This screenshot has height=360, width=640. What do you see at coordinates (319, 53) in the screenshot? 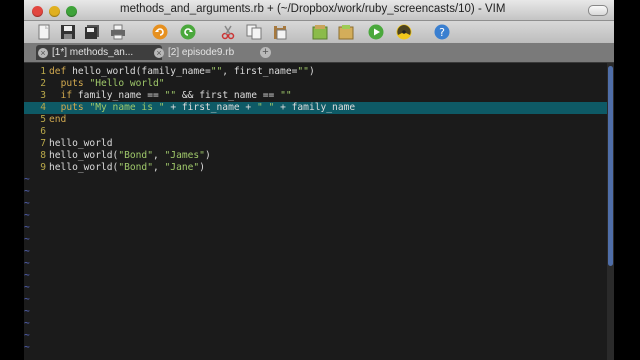
I see `tab-bar: × [1*] methods_an... × [2] episode9.rb +` at bounding box center [319, 53].